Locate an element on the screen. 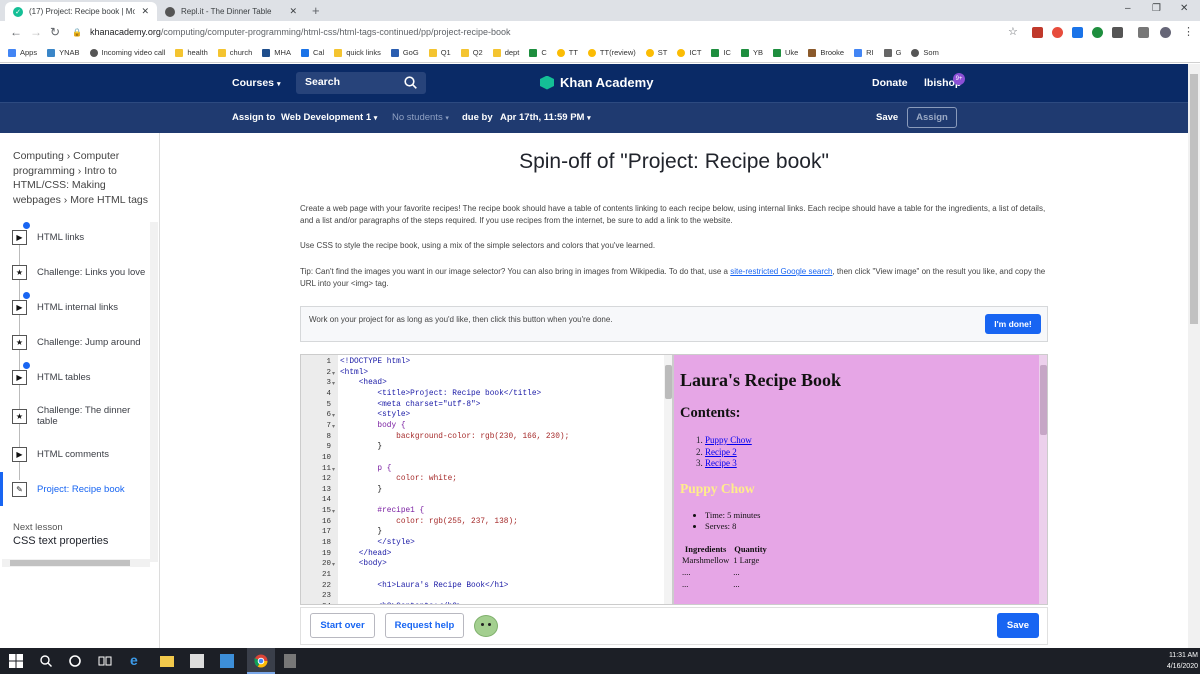 The height and width of the screenshot is (674, 1200). sidebar-item-recipe-book: ✎ Project: Recipe book is located at coordinates (75, 489).